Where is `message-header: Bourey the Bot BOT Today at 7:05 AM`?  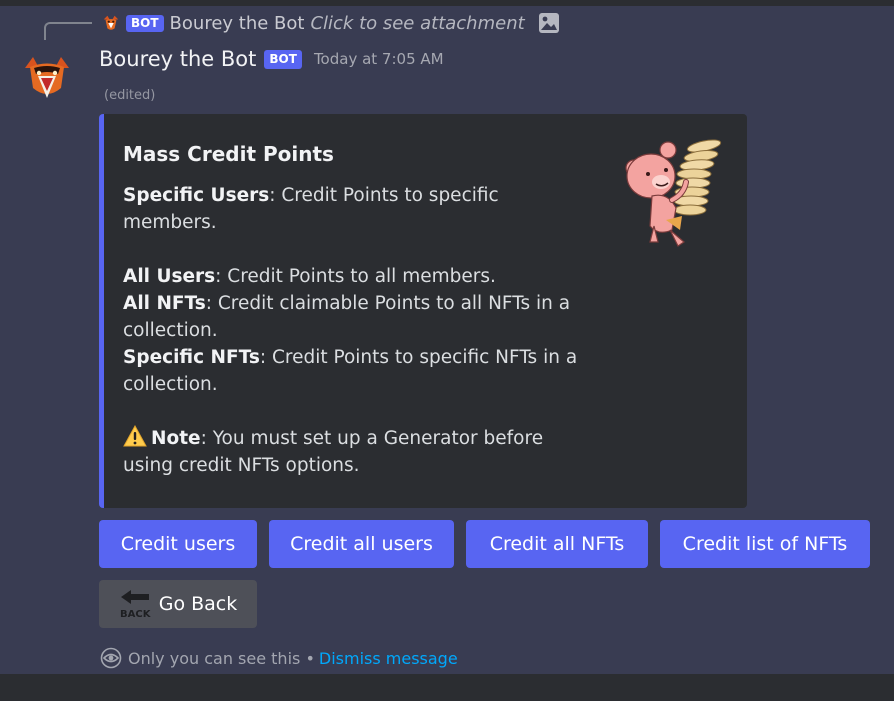
message-header: Bourey the Bot BOT Today at 7:05 AM is located at coordinates (271, 59).